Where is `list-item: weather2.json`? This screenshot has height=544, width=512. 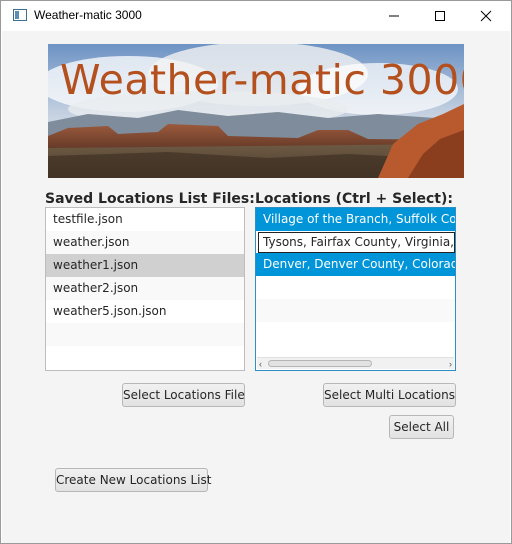
list-item: weather2.json is located at coordinates (145, 288).